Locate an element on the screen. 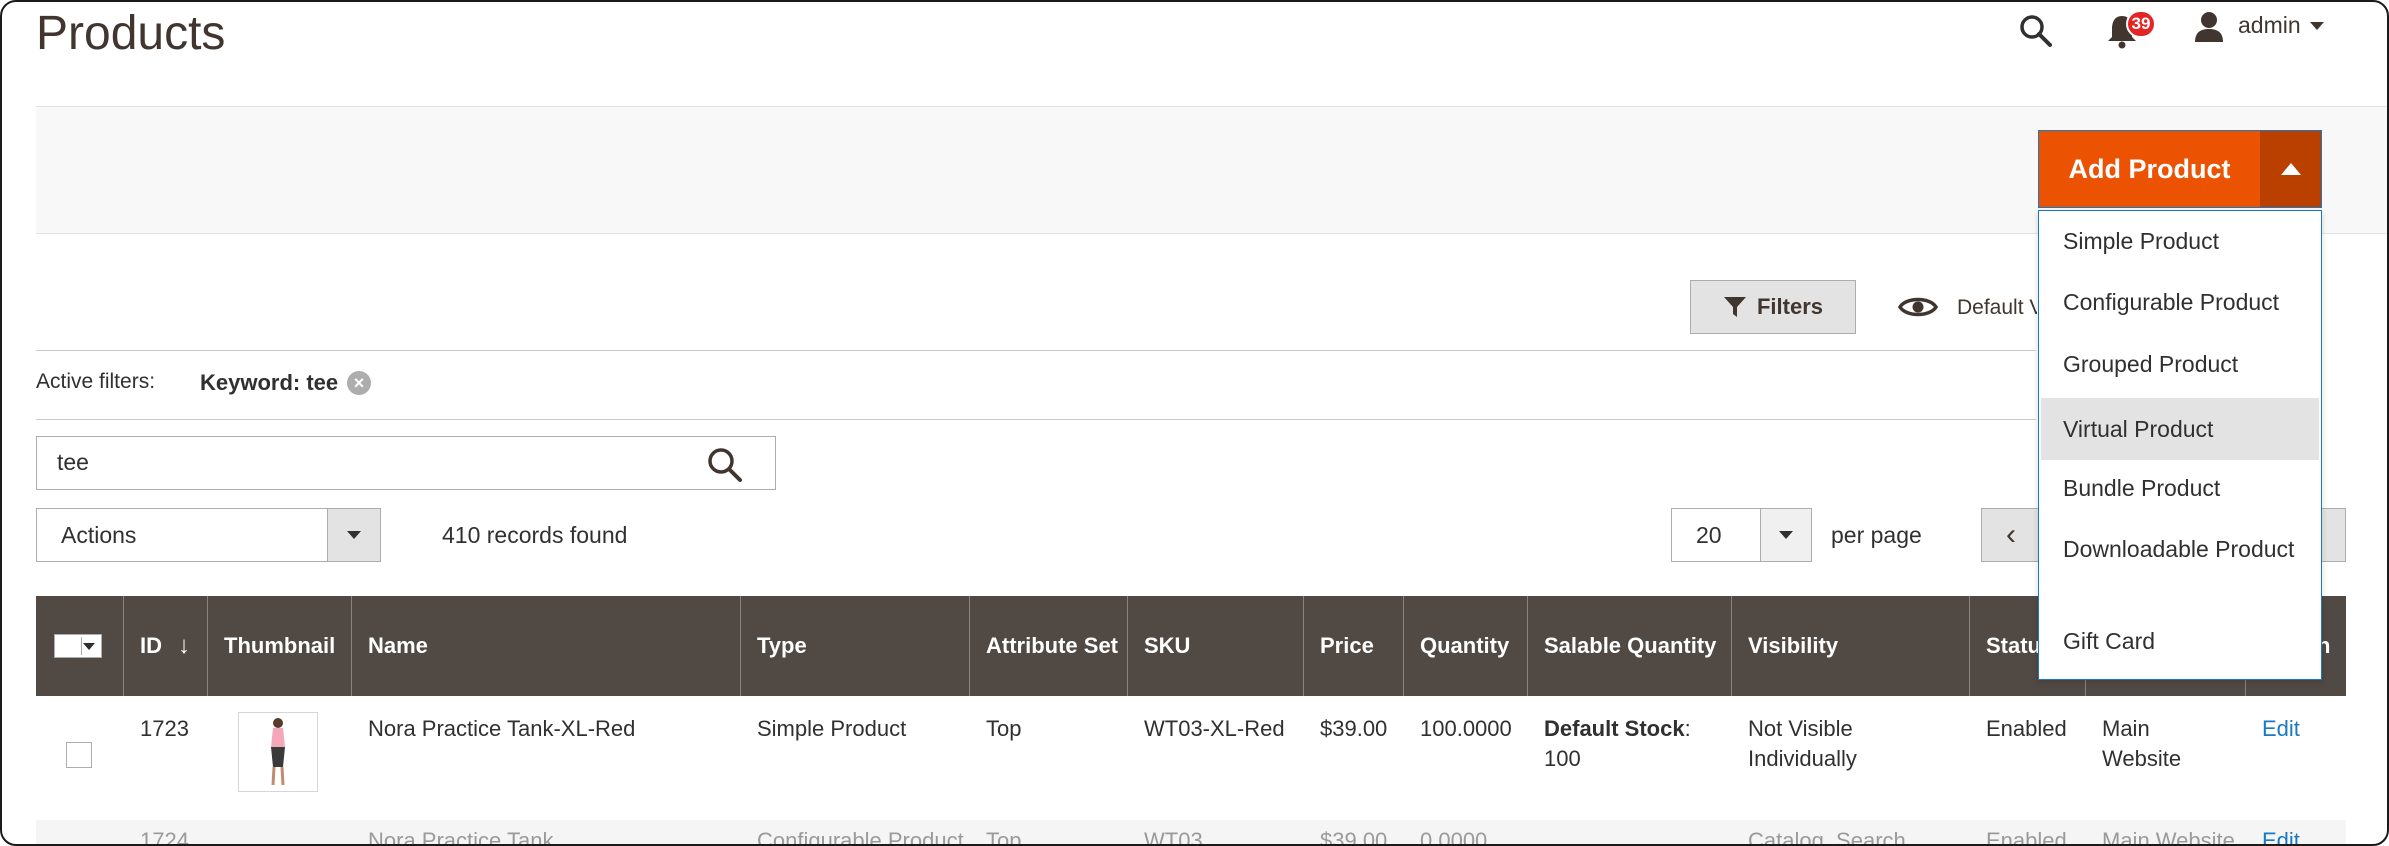  search-input-value: tee is located at coordinates (73, 462).